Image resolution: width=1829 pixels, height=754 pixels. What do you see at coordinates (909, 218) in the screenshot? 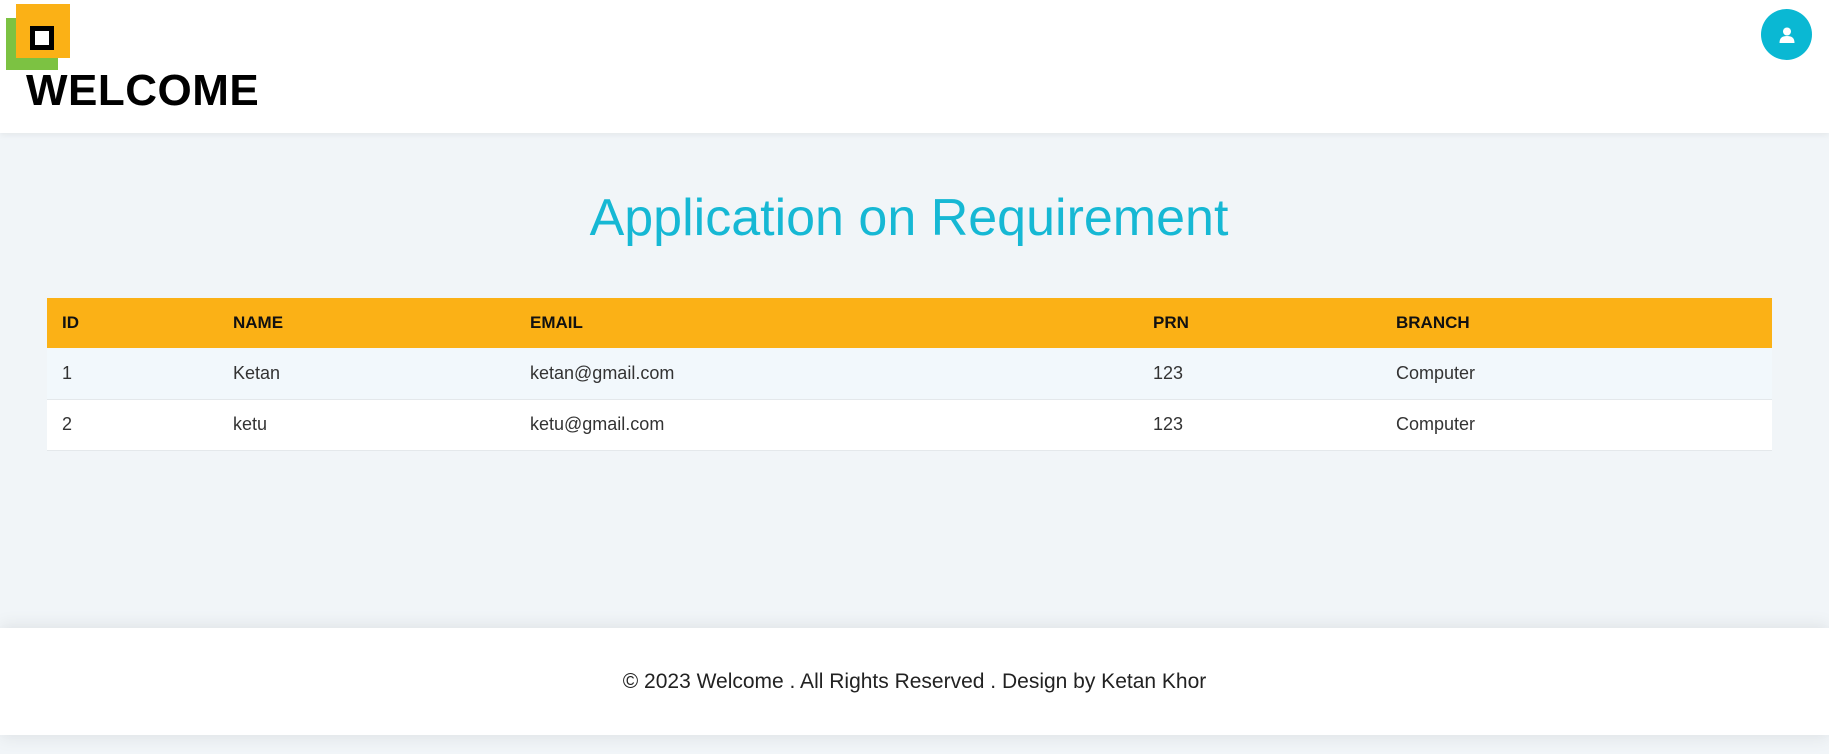
I see `page-title: Application on Requirement` at bounding box center [909, 218].